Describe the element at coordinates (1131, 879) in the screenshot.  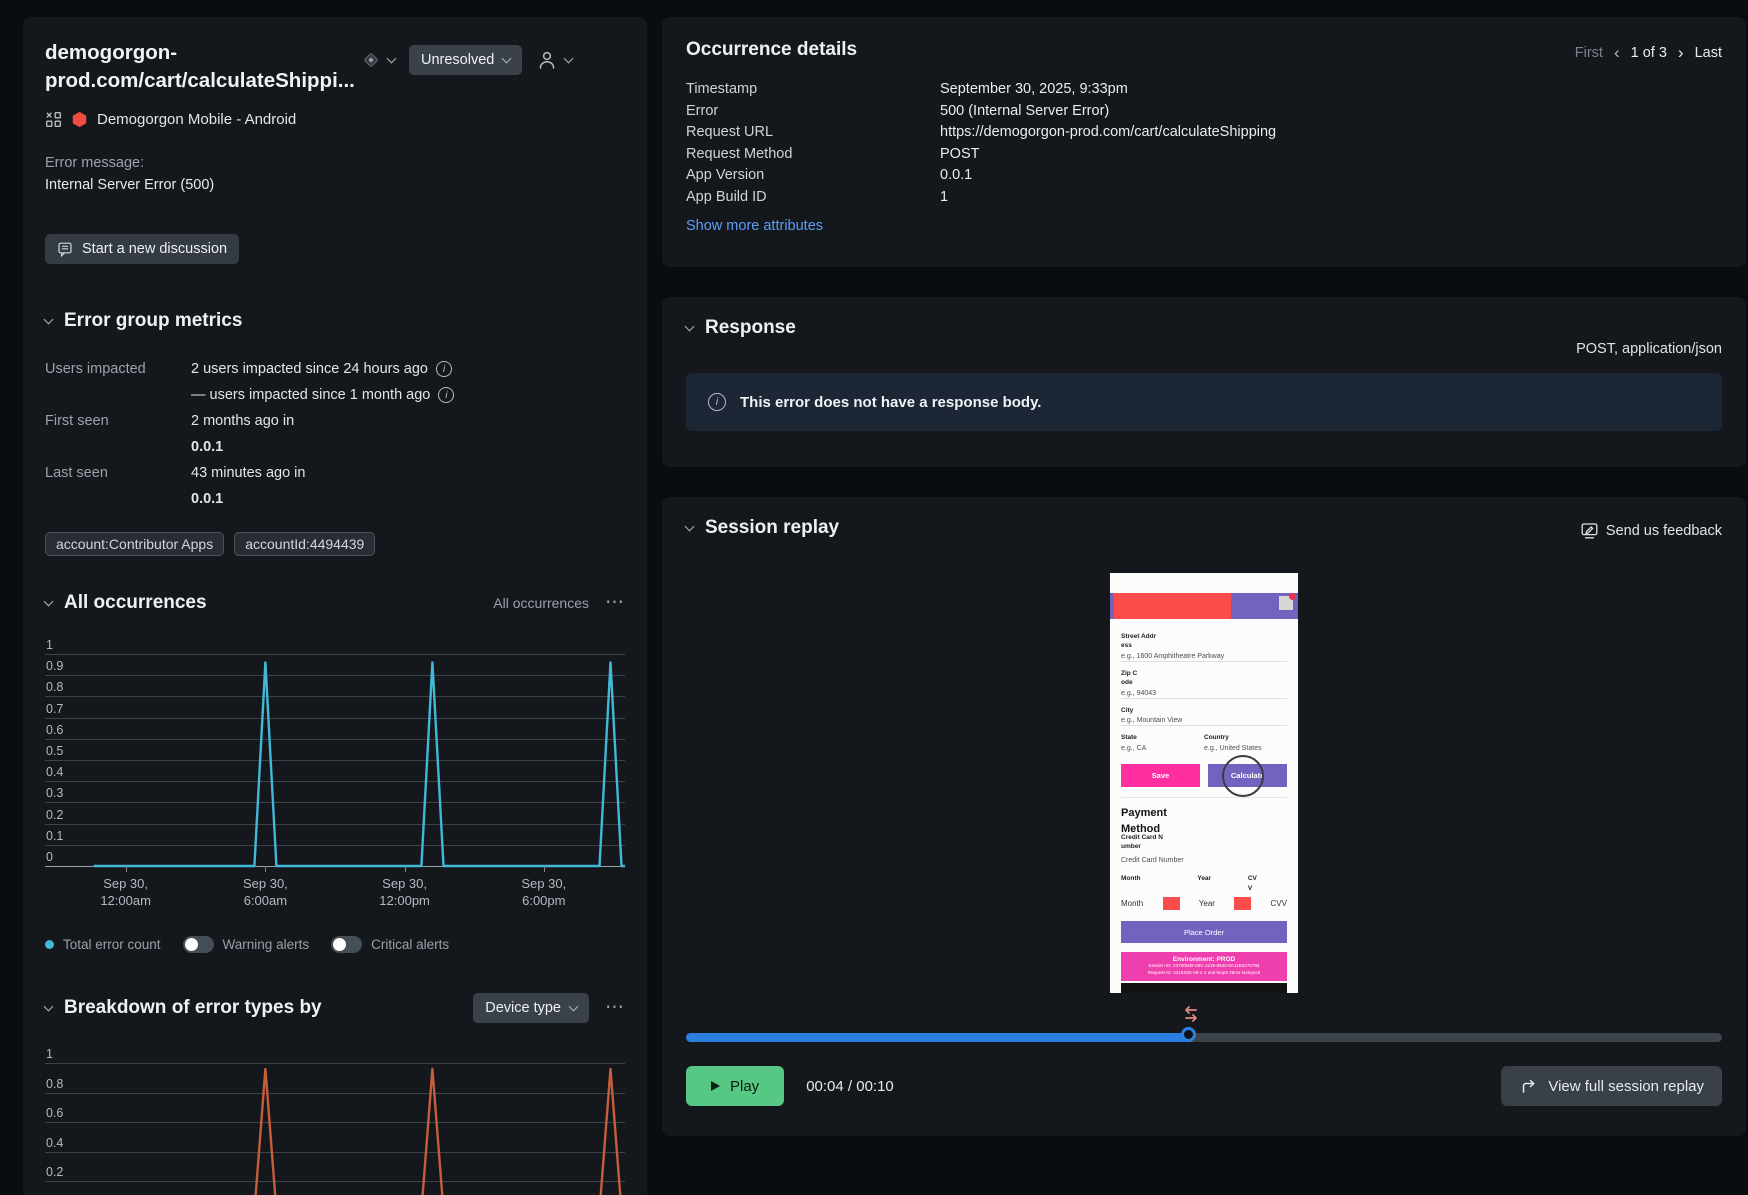
I see `month-label: Month` at that location.